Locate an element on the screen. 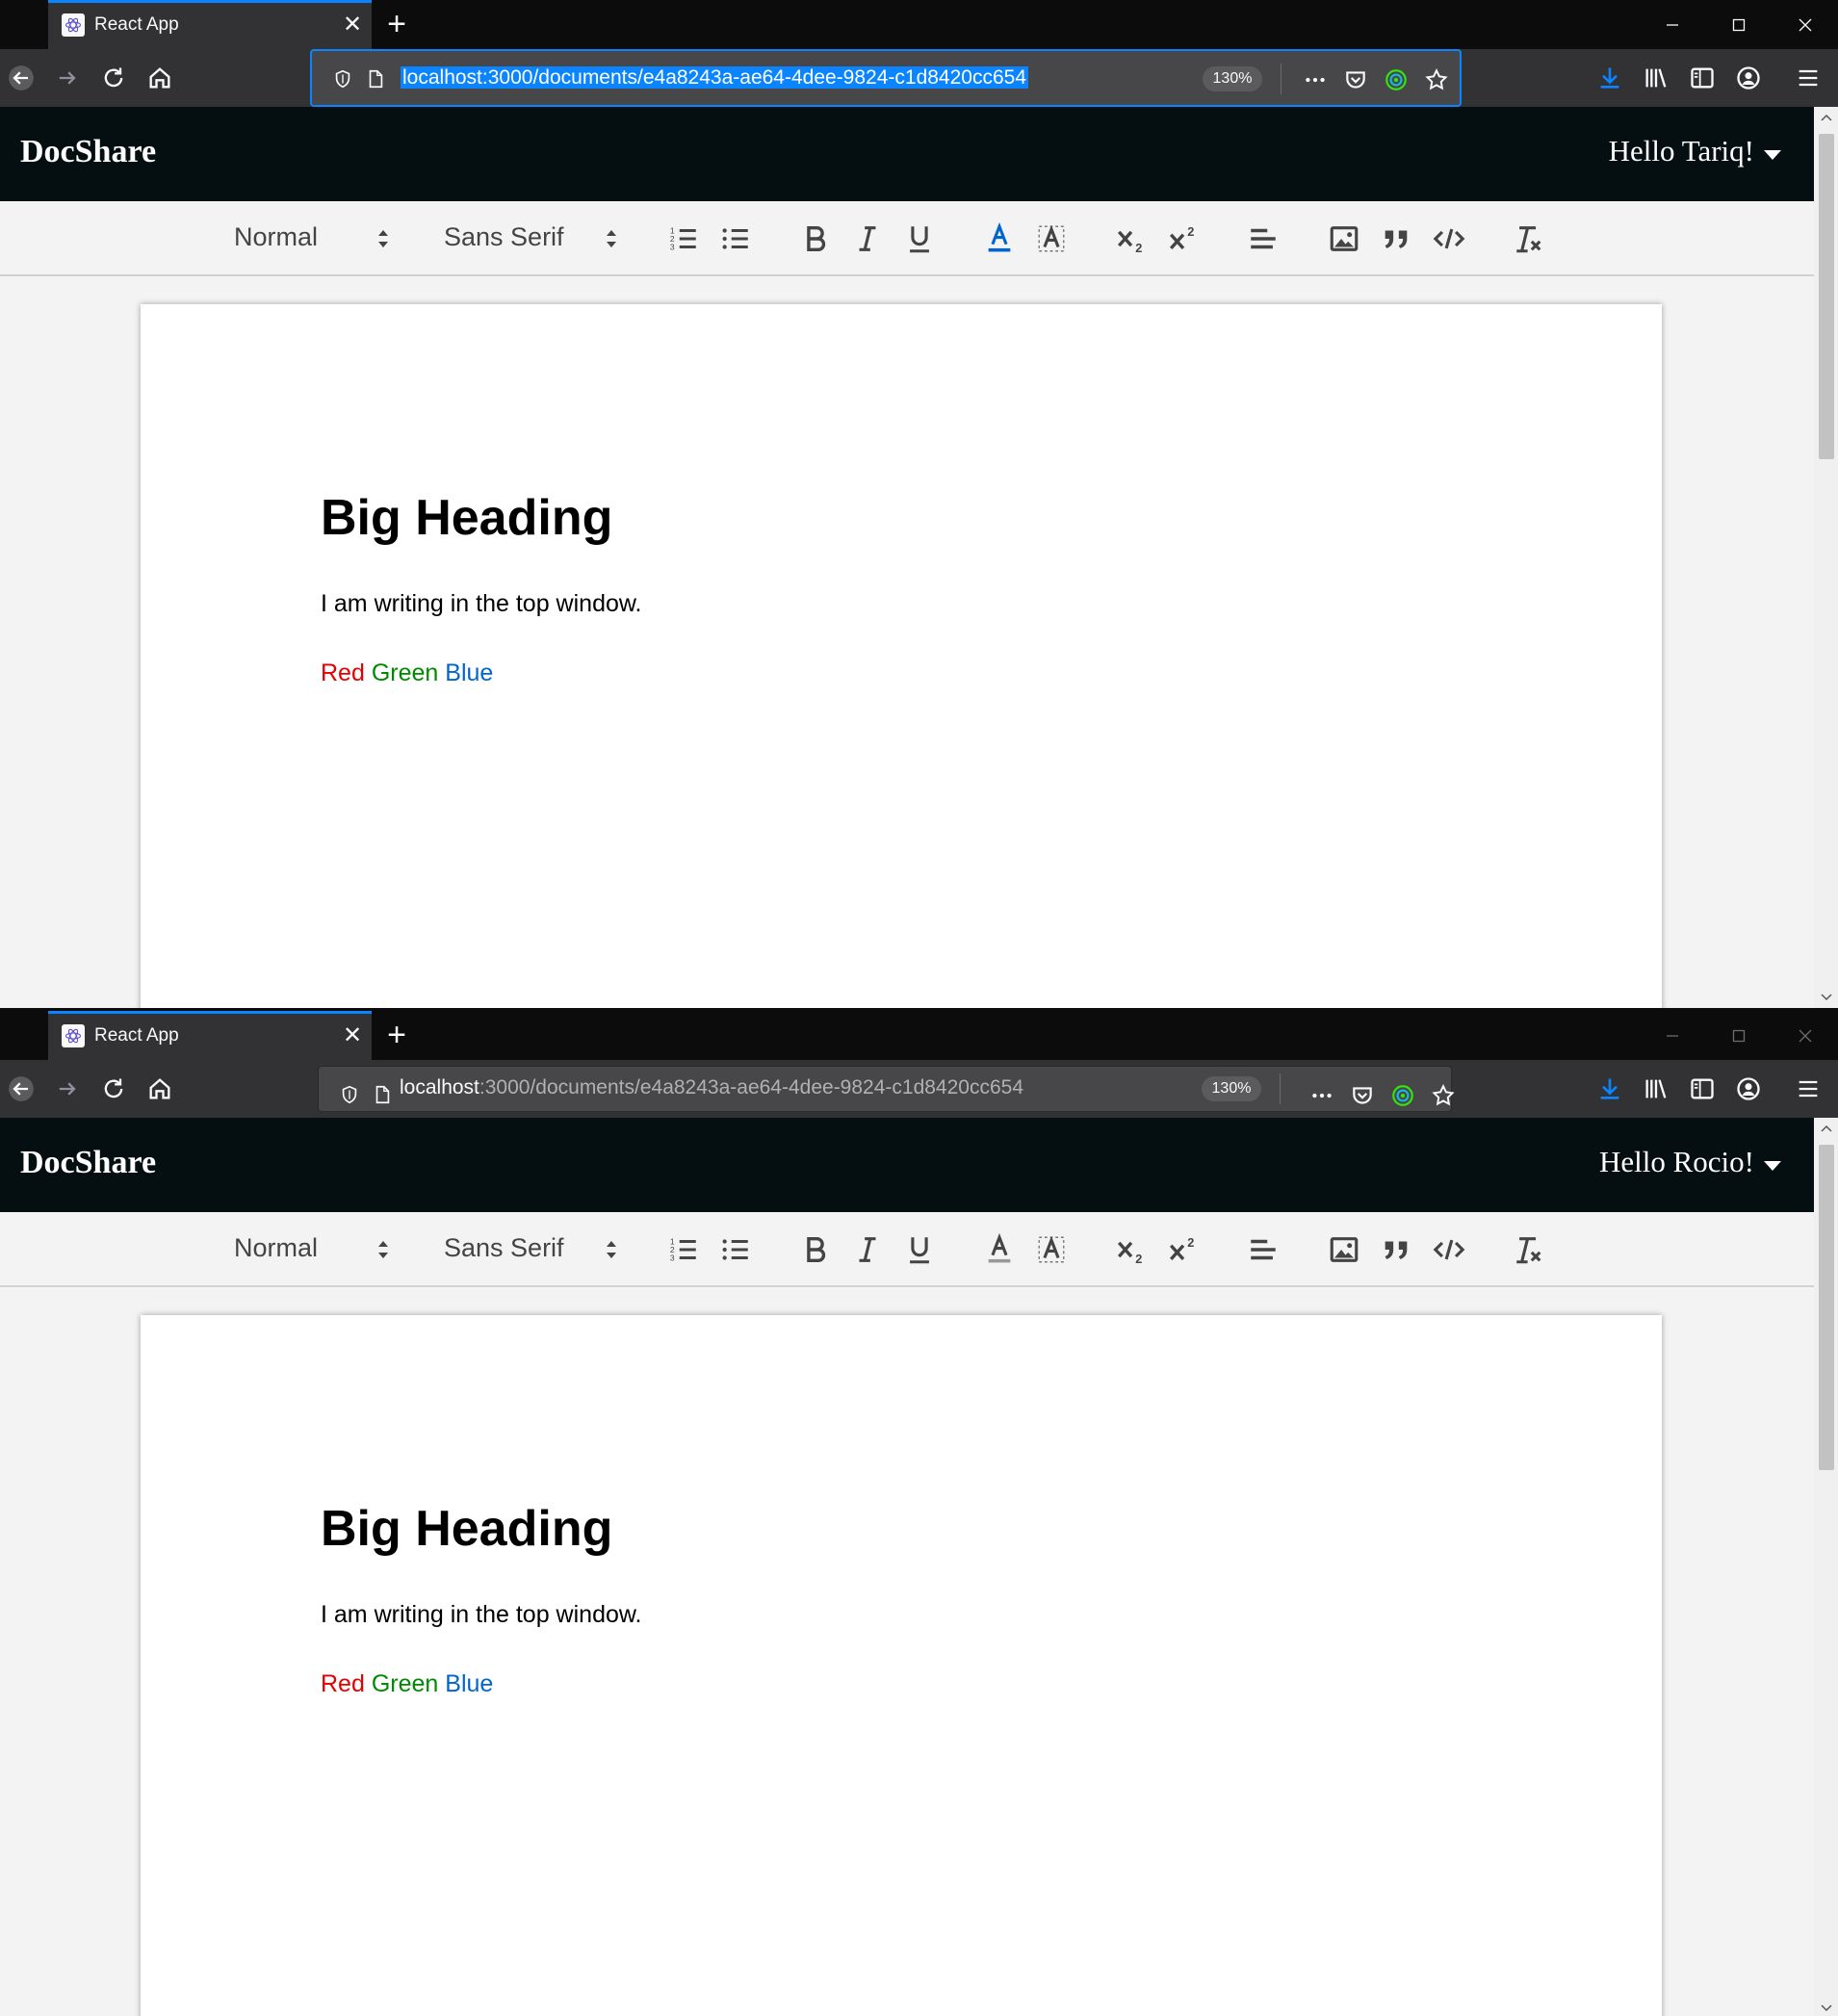  more-icon is located at coordinates (1322, 1095).